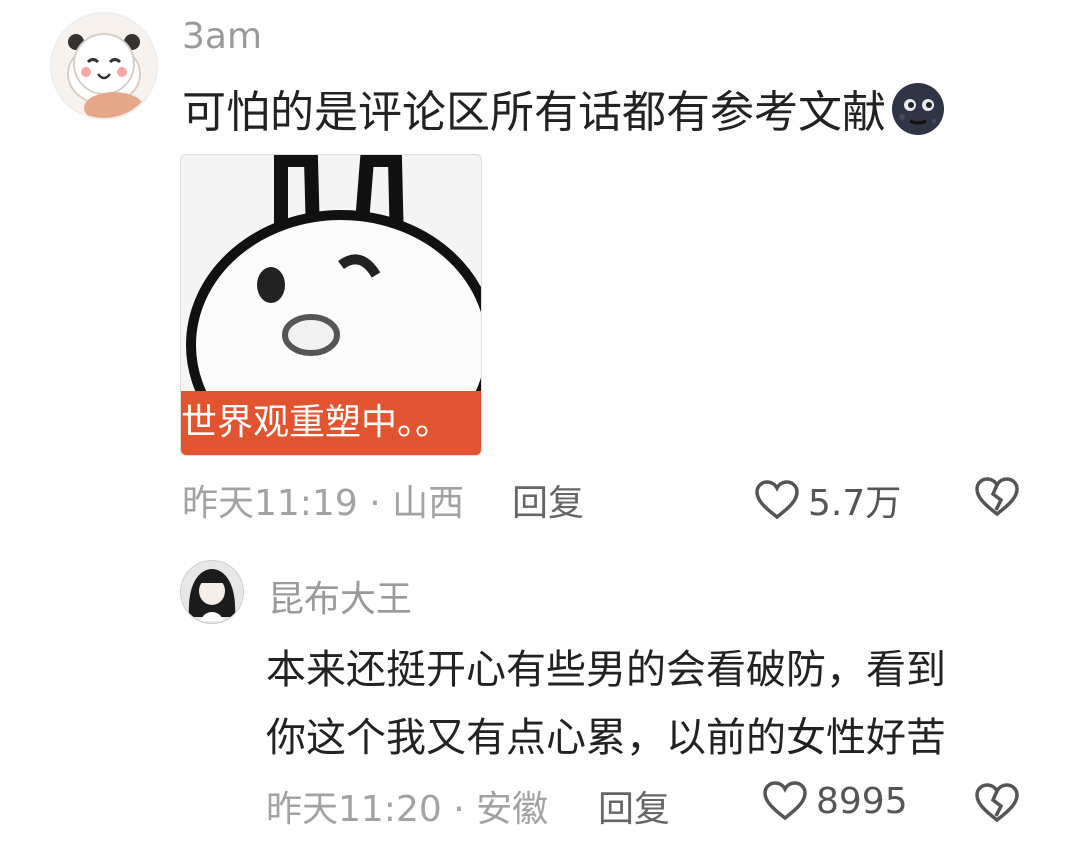 The height and width of the screenshot is (844, 1080). I want to click on reply-text-line: 本来还挺开心有些男的会看破防，看到, so click(606, 670).